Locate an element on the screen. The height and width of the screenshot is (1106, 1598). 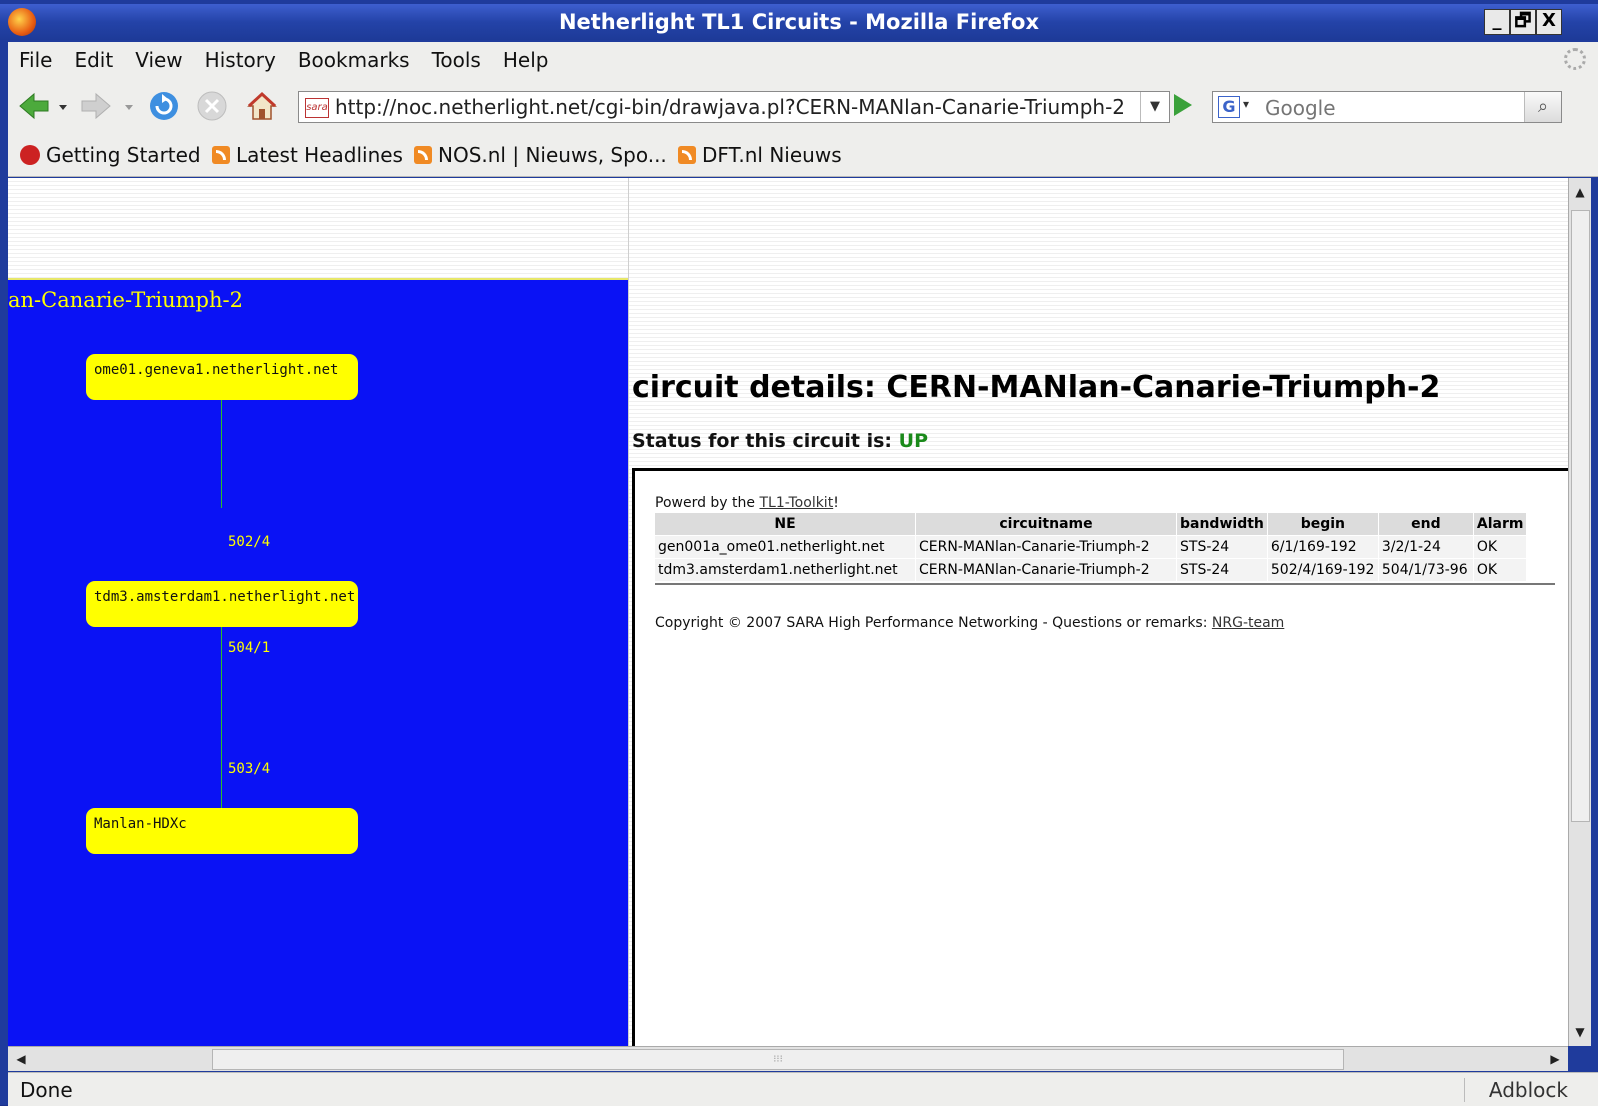
menu-help: Help is located at coordinates (526, 57).